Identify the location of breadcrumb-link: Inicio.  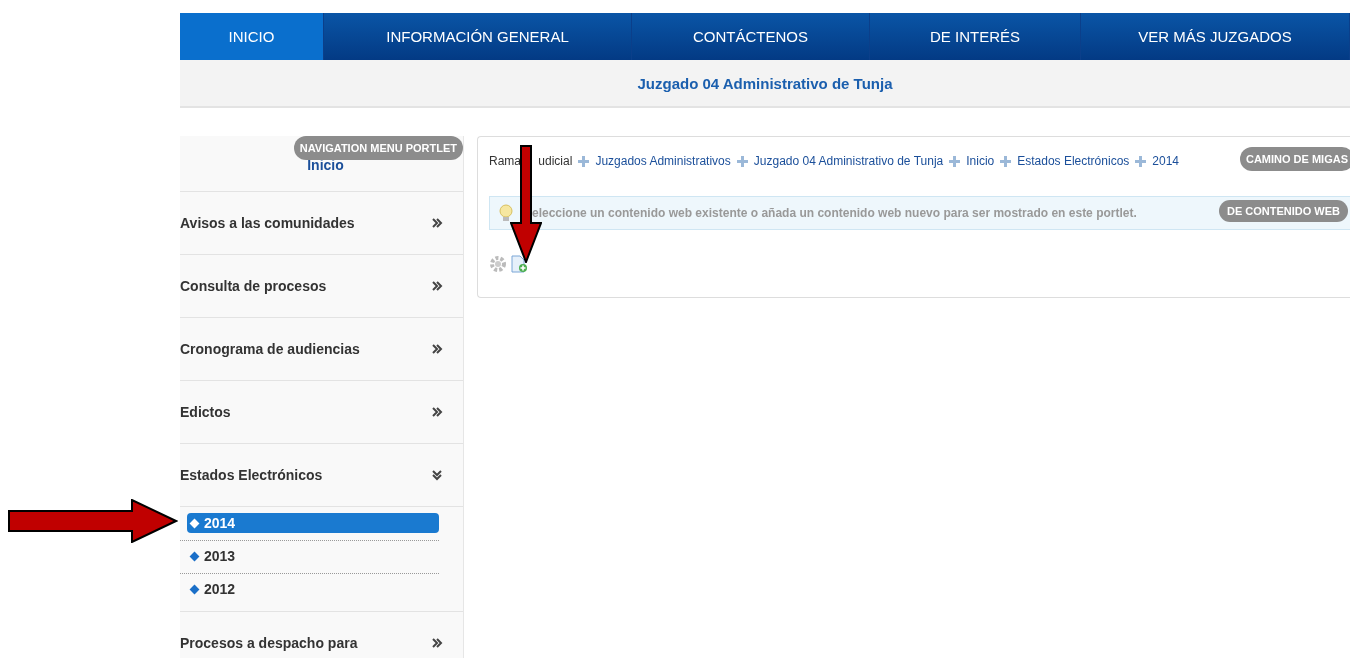
(980, 161).